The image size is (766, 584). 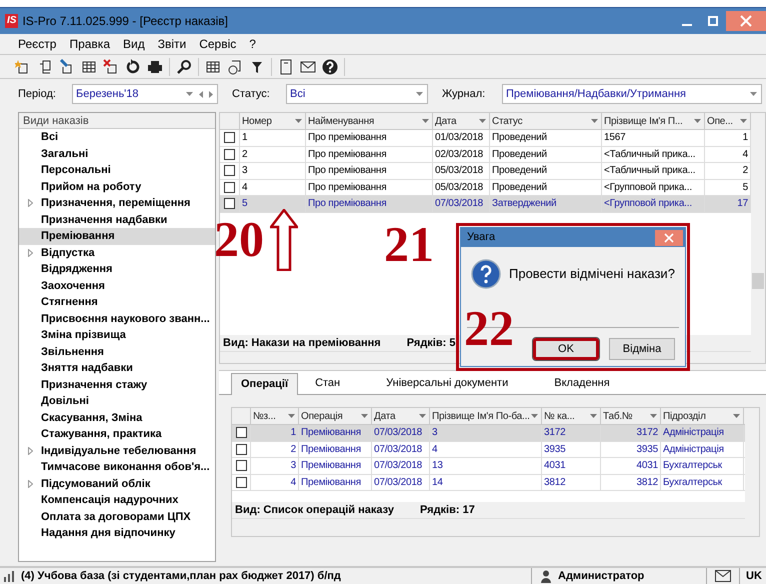 What do you see at coordinates (239, 239) in the screenshot?
I see `step-number: 20` at bounding box center [239, 239].